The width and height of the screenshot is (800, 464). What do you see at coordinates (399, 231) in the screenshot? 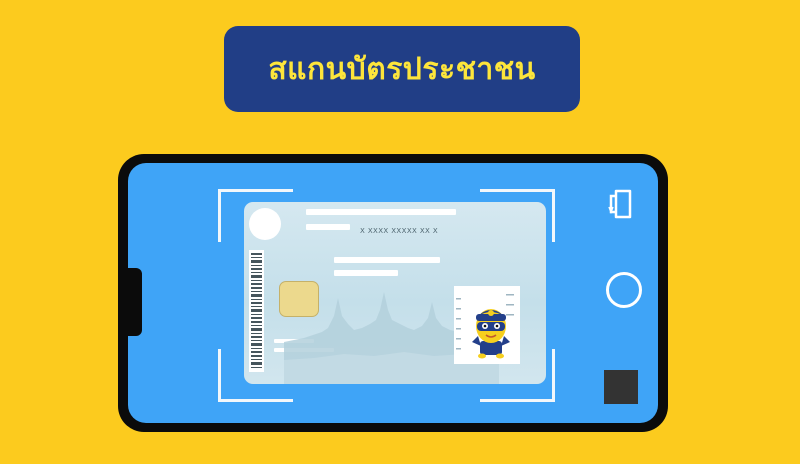
I see `card-number: X XXXX XXXXX XX X` at bounding box center [399, 231].